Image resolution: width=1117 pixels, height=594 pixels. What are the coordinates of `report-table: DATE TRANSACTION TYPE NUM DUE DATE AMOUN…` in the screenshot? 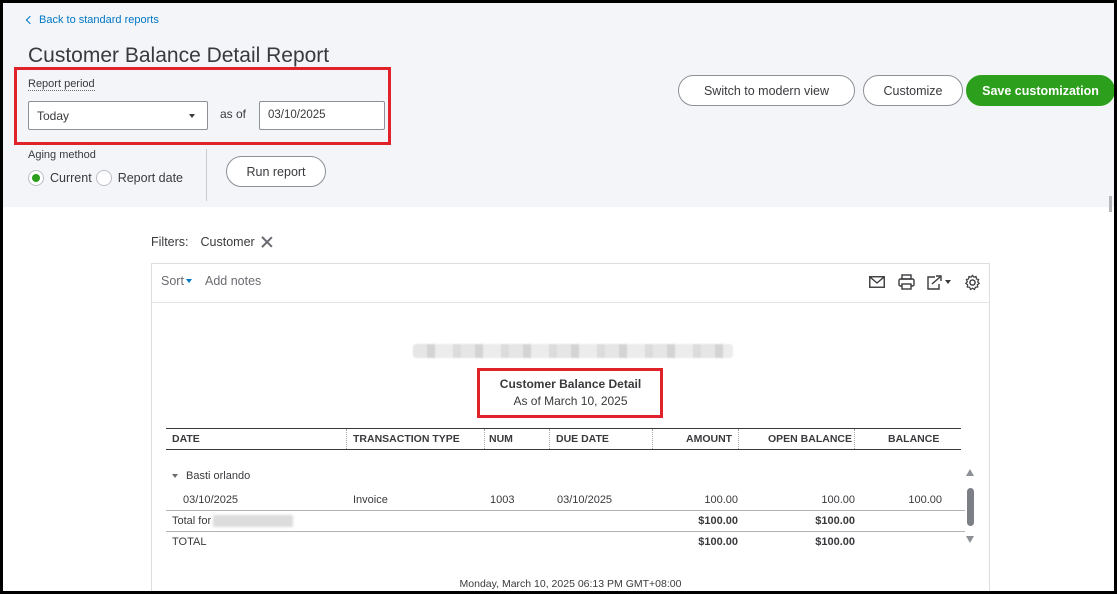 It's located at (565, 488).